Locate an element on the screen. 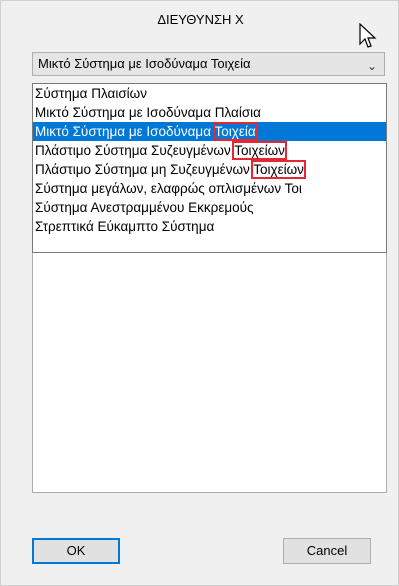 The image size is (399, 586). dropdown-option-selected: Μικτό Σύστημα με Ισοδύναμα Τοιχεία is located at coordinates (209, 131).